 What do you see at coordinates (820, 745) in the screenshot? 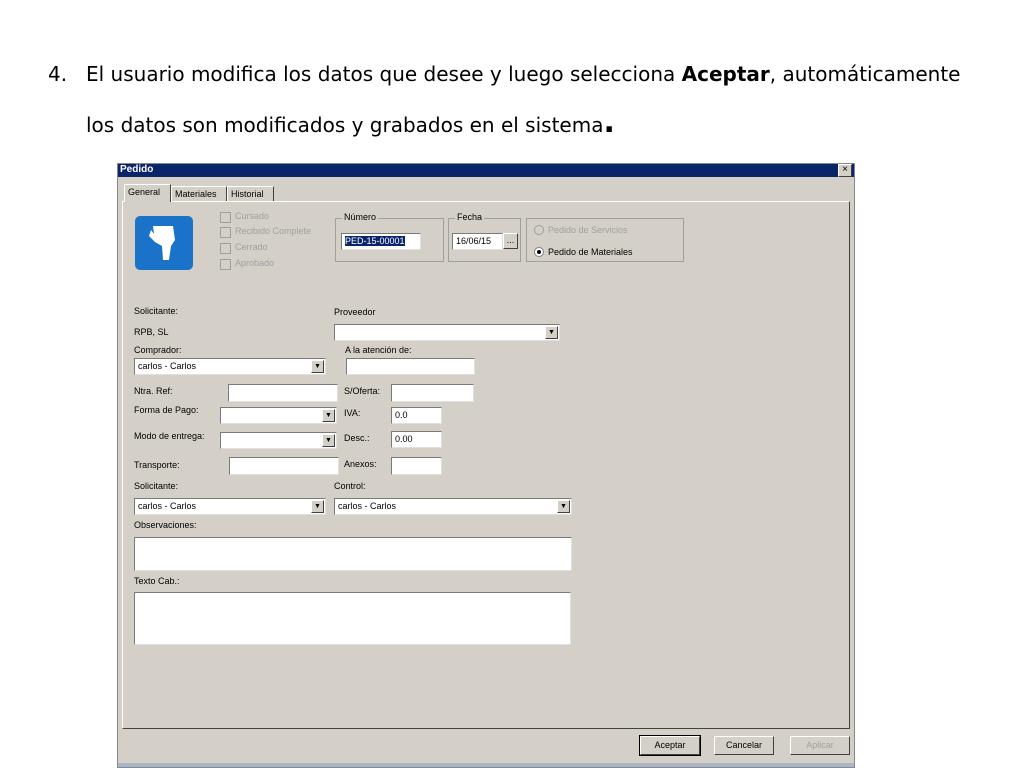
I see `aplicar-button: Aplicar` at bounding box center [820, 745].